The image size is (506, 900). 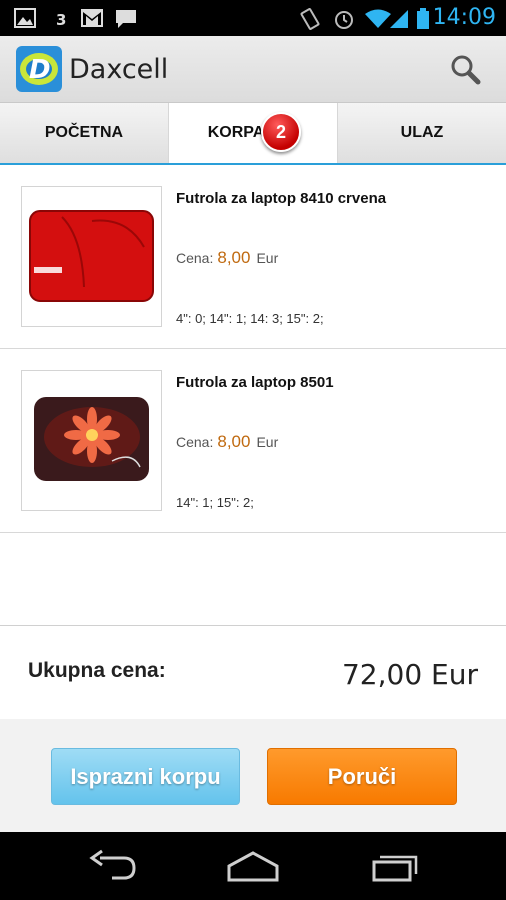 What do you see at coordinates (126, 19) in the screenshot?
I see `message-icon` at bounding box center [126, 19].